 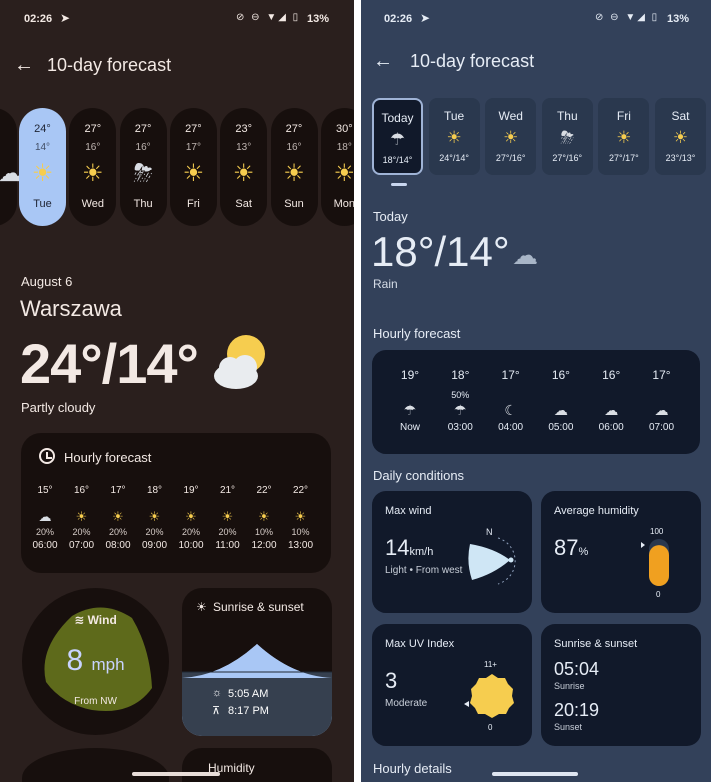 I want to click on day-pill-tue: 24° 14° ☀ Tue, so click(x=42, y=167).